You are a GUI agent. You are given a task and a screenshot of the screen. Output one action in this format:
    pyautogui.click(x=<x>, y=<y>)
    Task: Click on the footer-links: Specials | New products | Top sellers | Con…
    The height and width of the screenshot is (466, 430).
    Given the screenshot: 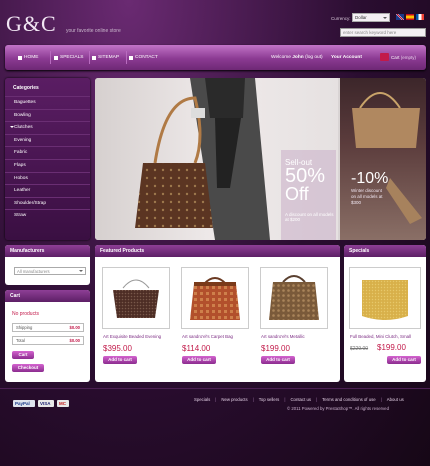 What is the action you would take?
    pyautogui.click(x=299, y=399)
    